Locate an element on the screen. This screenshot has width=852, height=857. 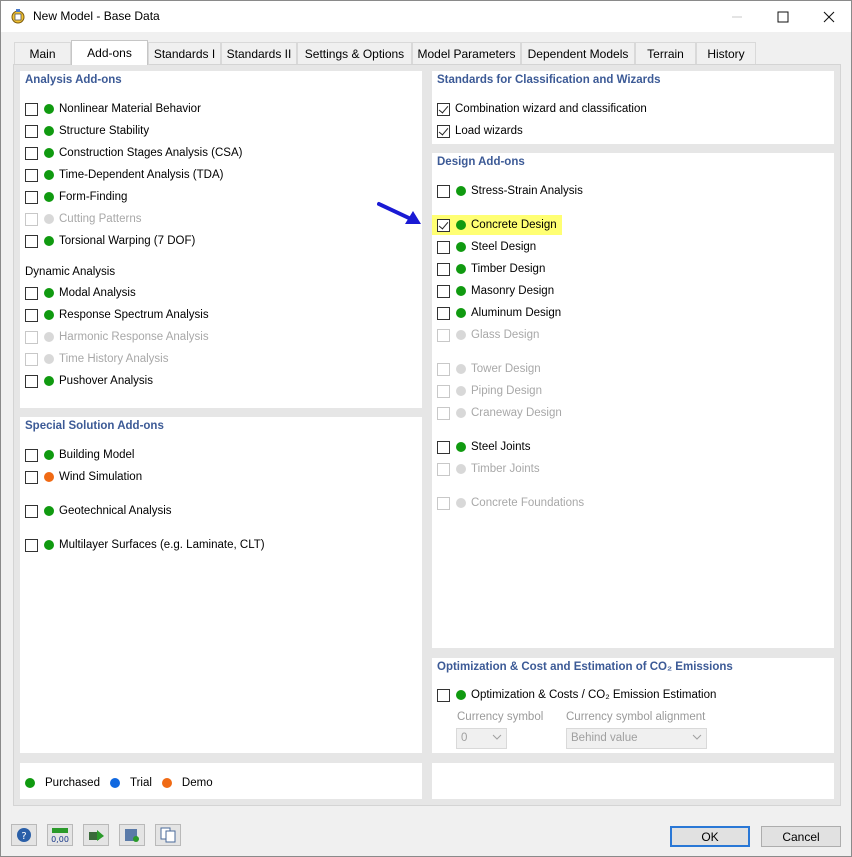
addon-steel-joints: Steel Joints is located at coordinates (483, 447).